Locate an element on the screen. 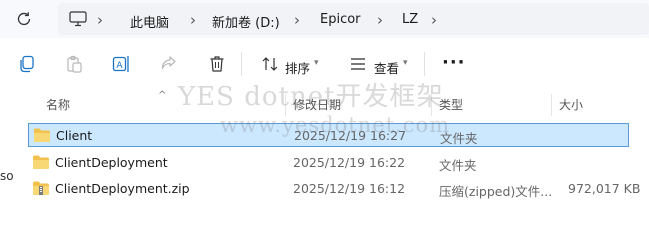  copy-icon is located at coordinates (27, 64).